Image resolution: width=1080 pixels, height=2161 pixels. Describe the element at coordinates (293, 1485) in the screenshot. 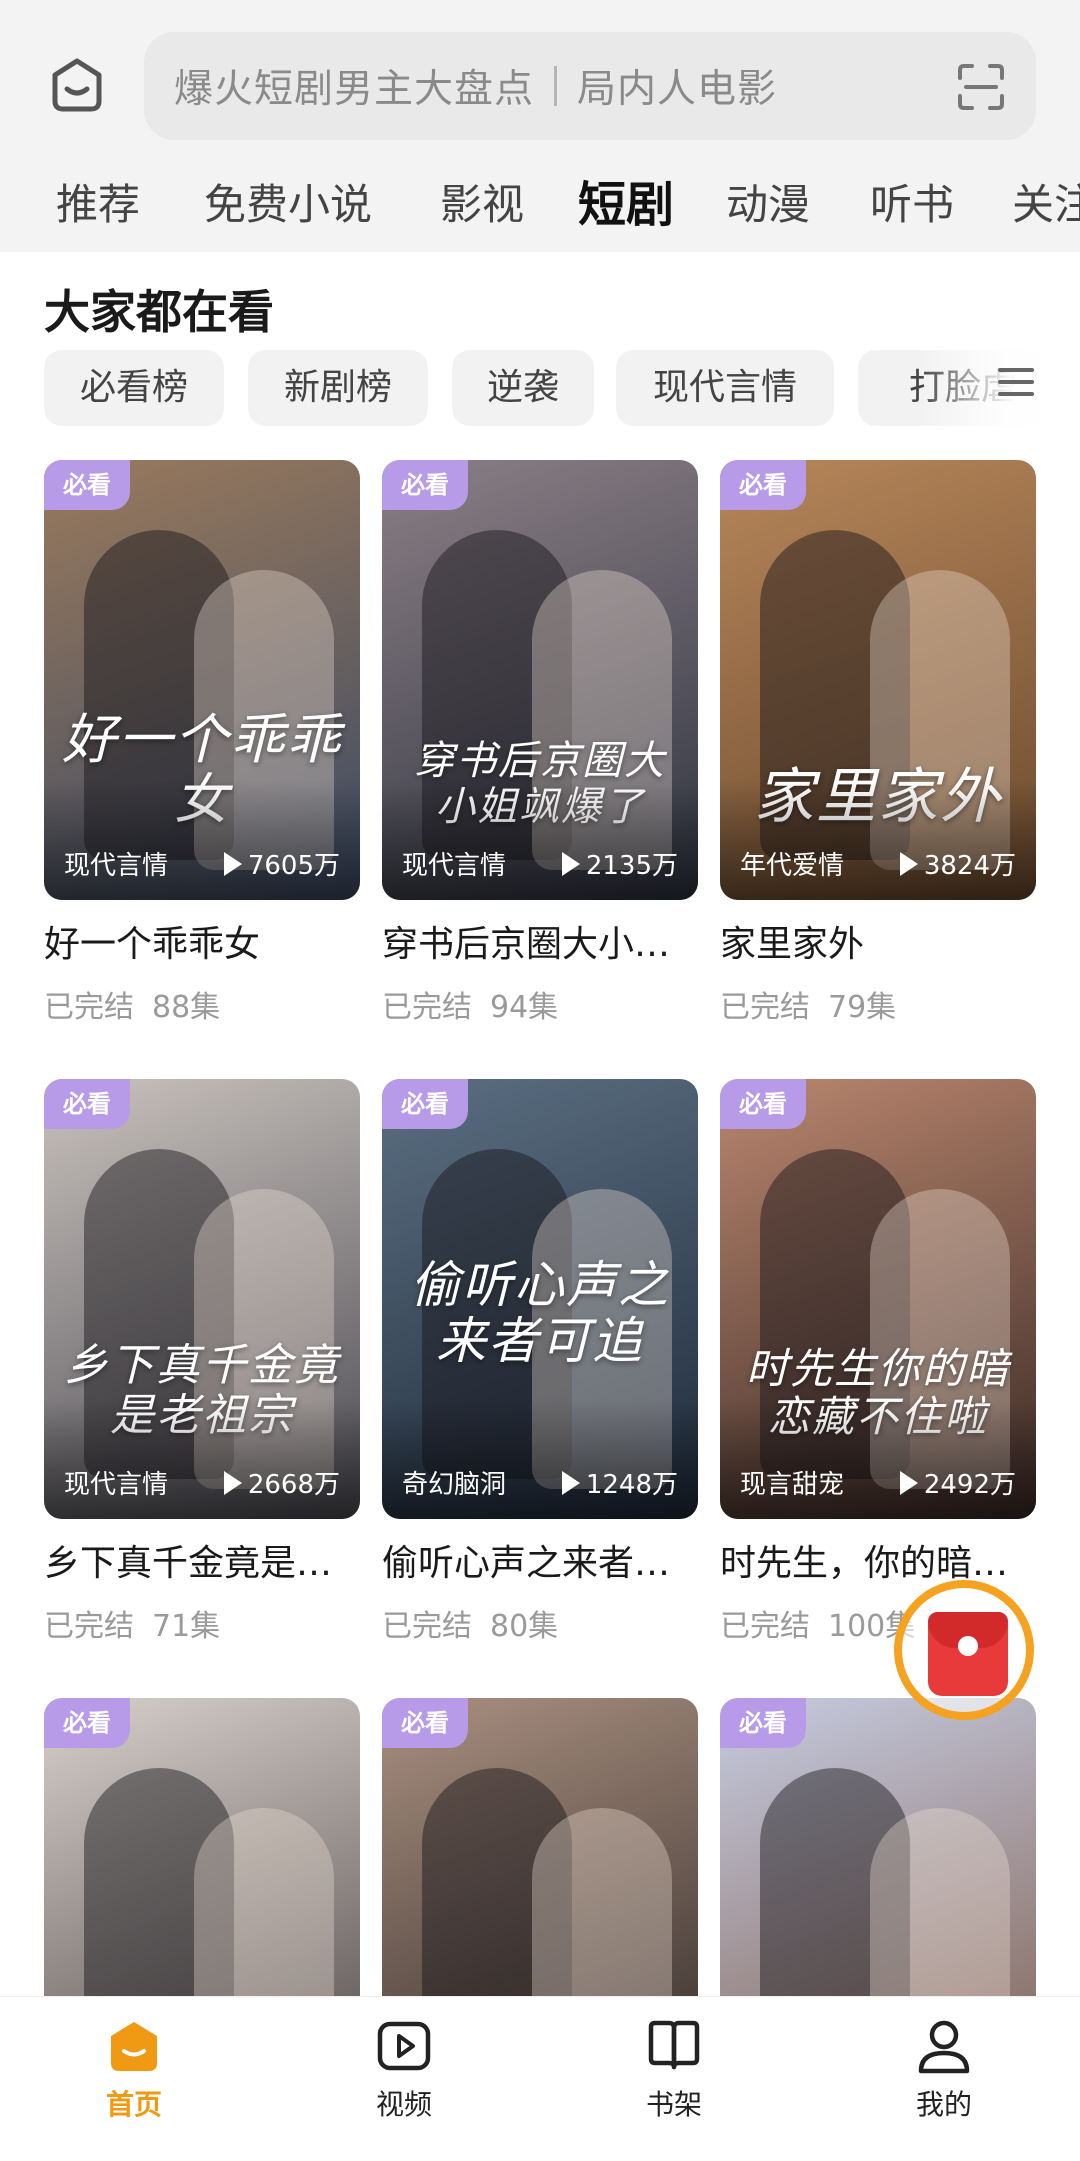

I see `play-count-value: 2668万` at that location.